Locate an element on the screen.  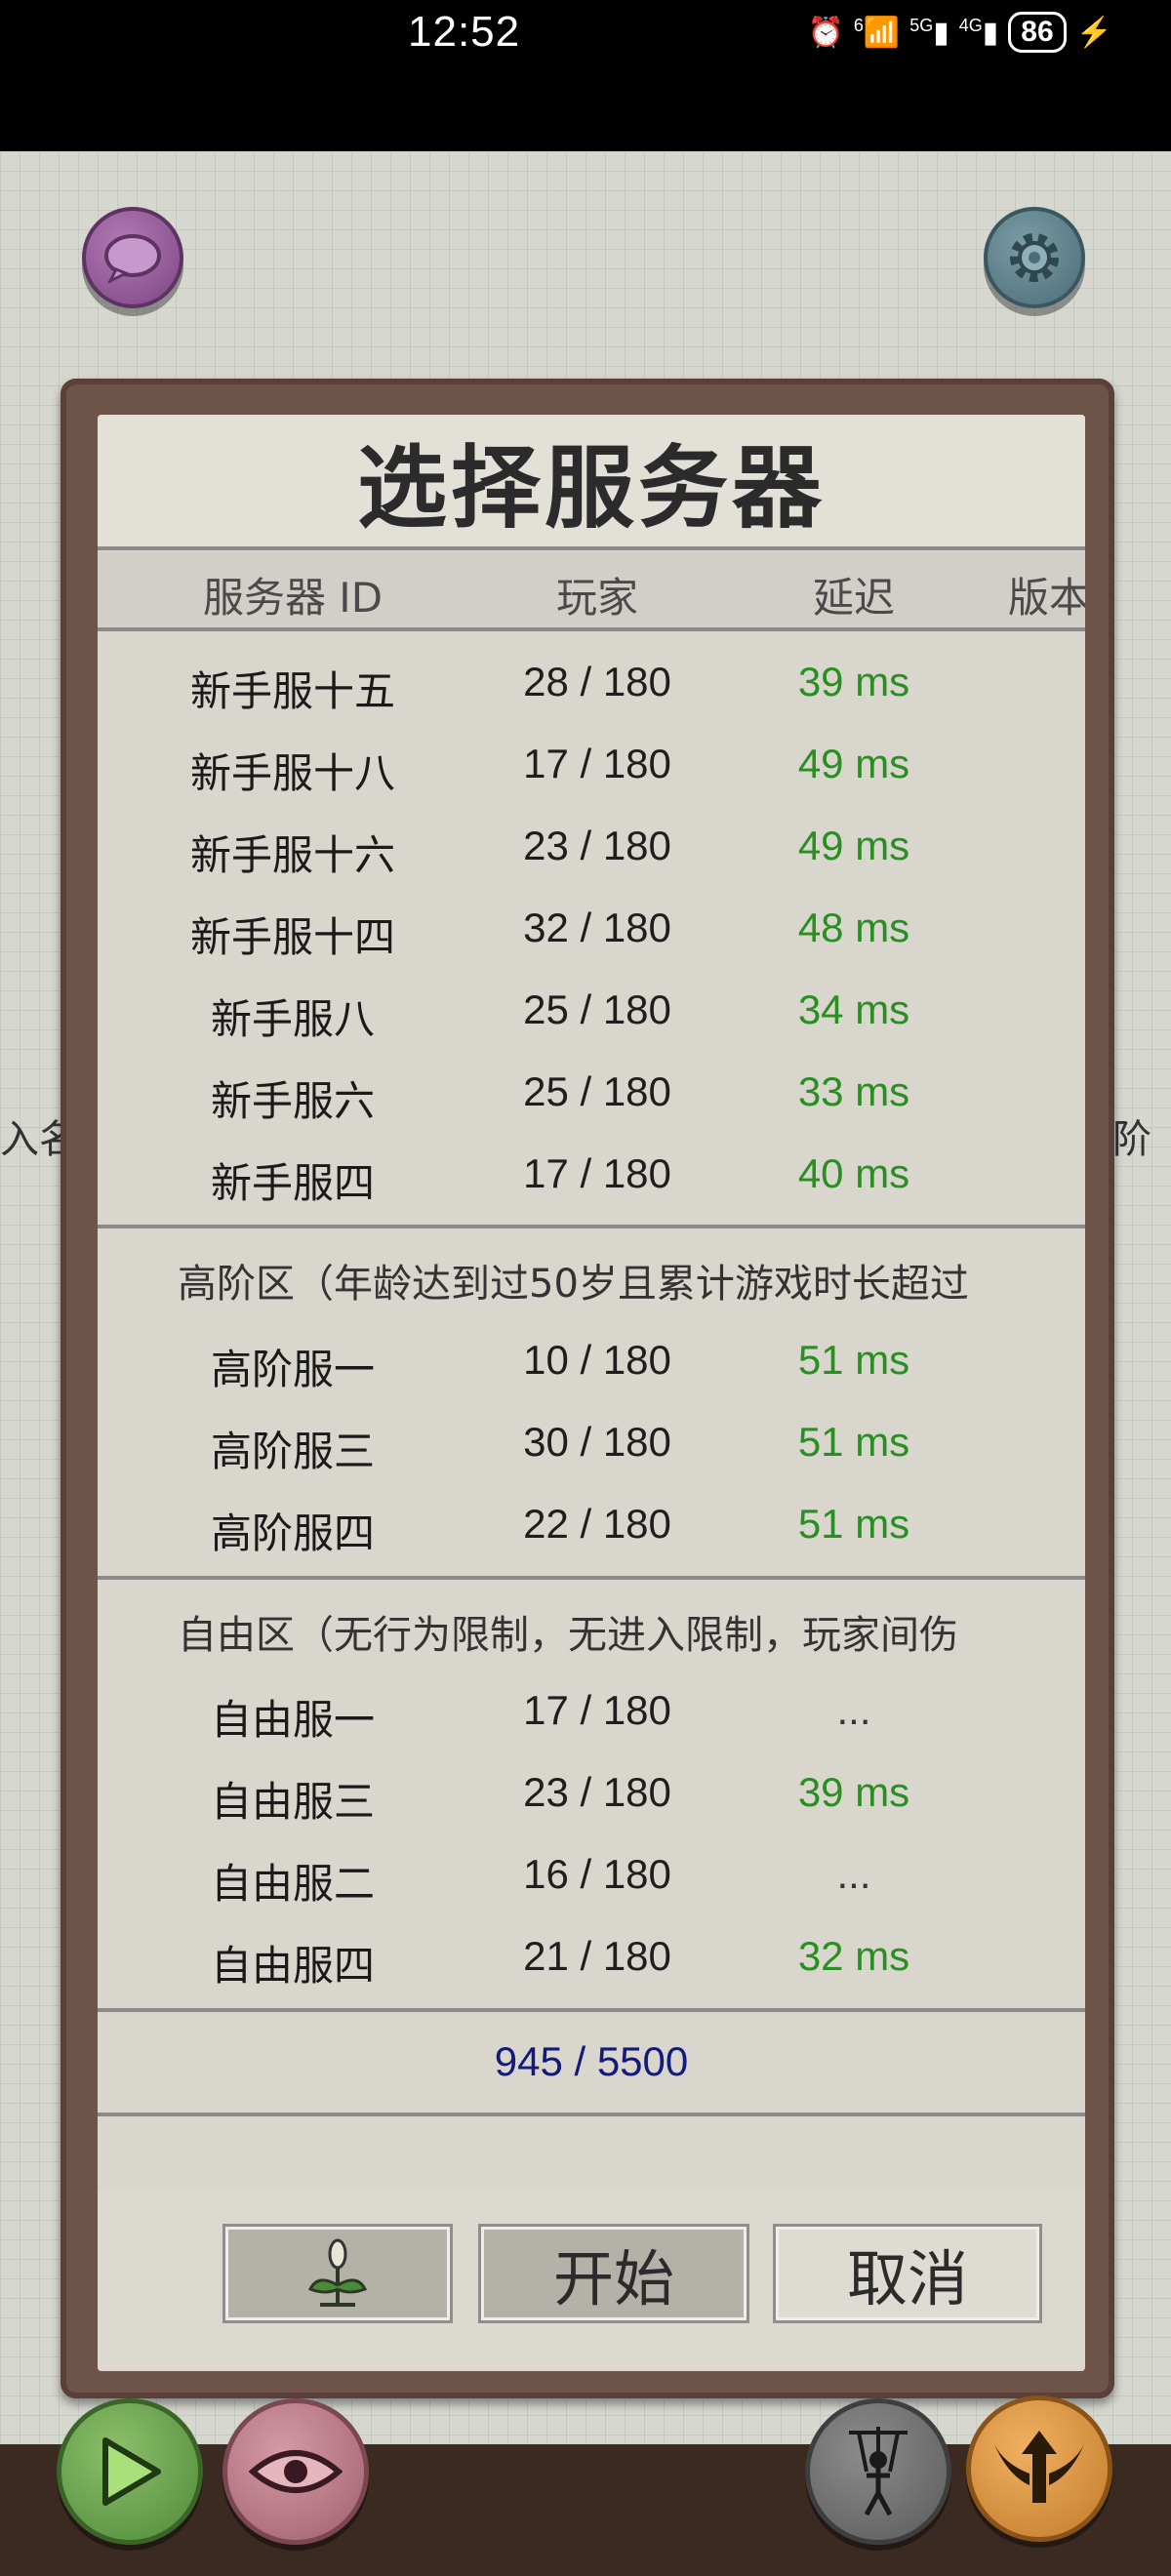
section-label-advanced: 高阶区（年龄达到过50岁且累计游戏时长超过 is located at coordinates (573, 1284).